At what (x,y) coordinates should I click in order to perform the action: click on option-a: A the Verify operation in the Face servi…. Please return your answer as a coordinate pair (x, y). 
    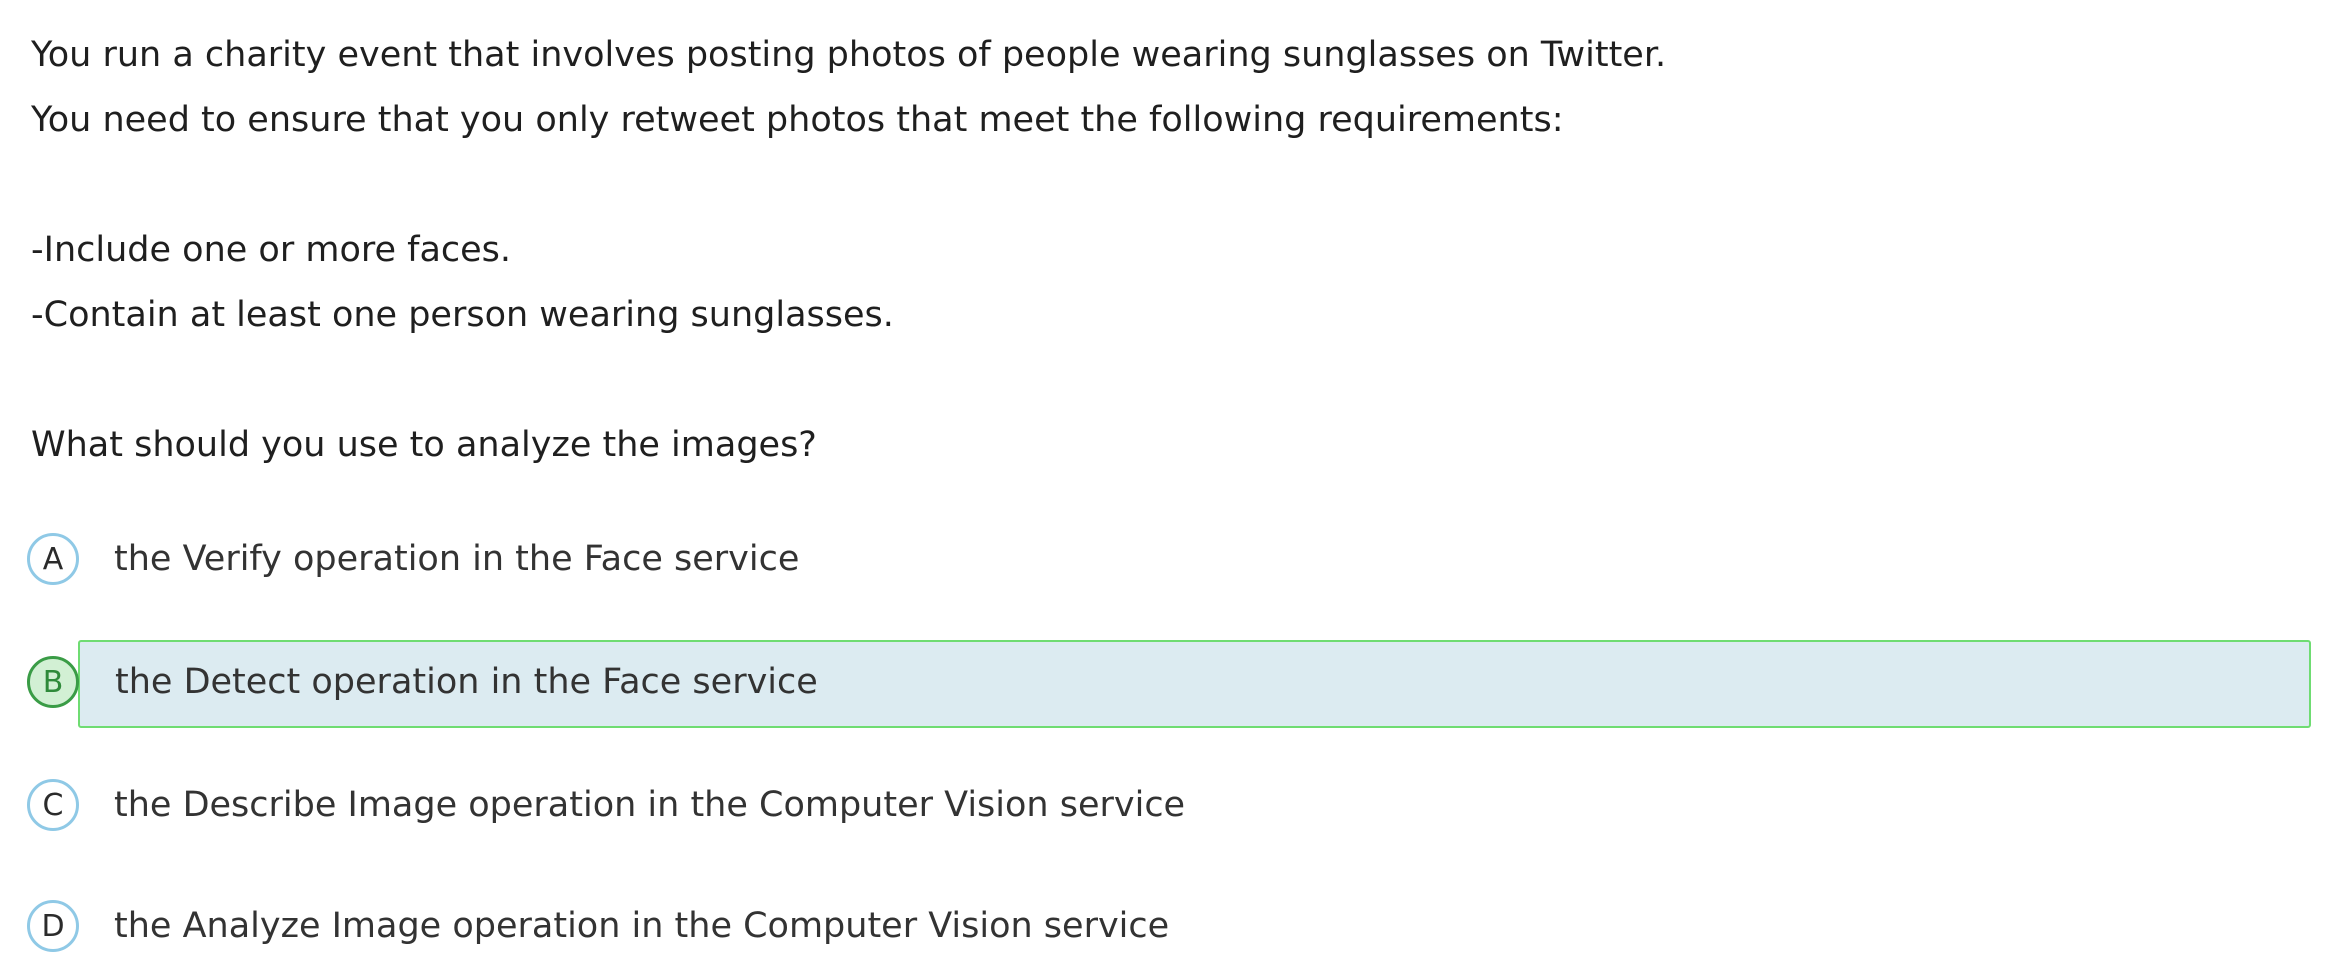
    Looking at the image, I should click on (1168, 561).